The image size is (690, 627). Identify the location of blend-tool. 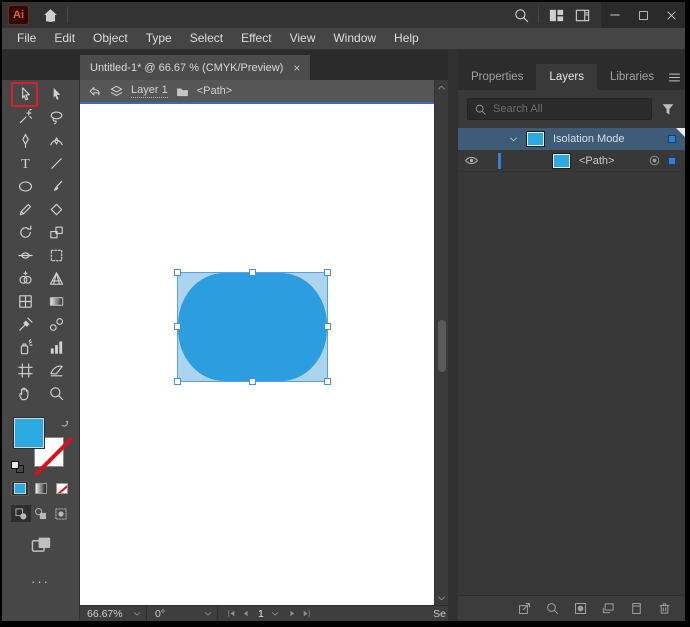
(56, 324).